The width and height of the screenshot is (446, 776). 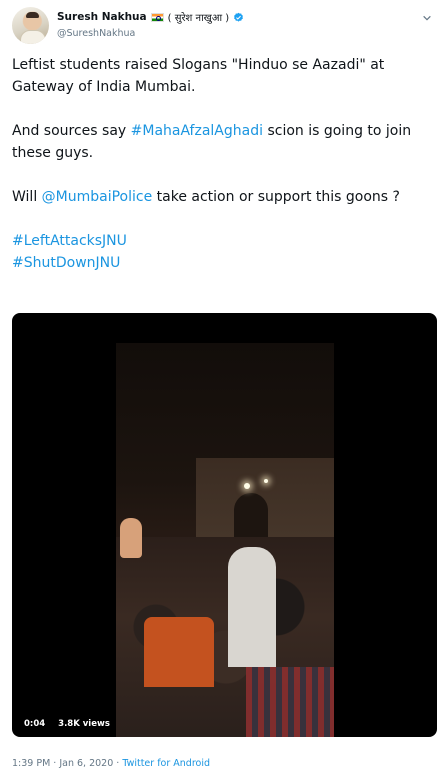 What do you see at coordinates (427, 18) in the screenshot?
I see `chevron-down-icon` at bounding box center [427, 18].